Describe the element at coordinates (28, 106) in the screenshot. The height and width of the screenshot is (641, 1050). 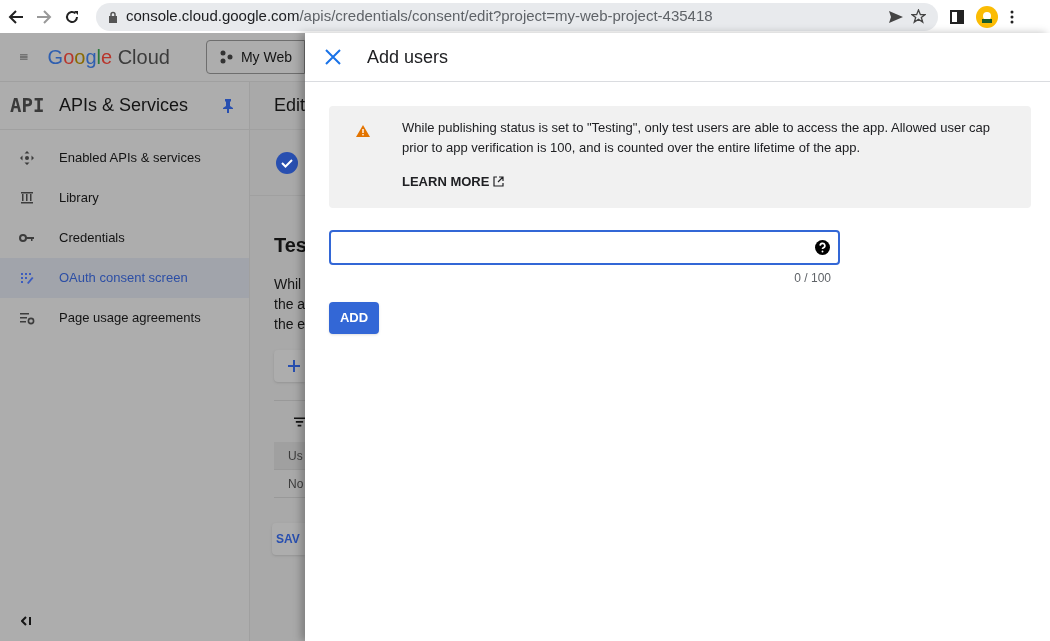
I see `api-label: API` at that location.